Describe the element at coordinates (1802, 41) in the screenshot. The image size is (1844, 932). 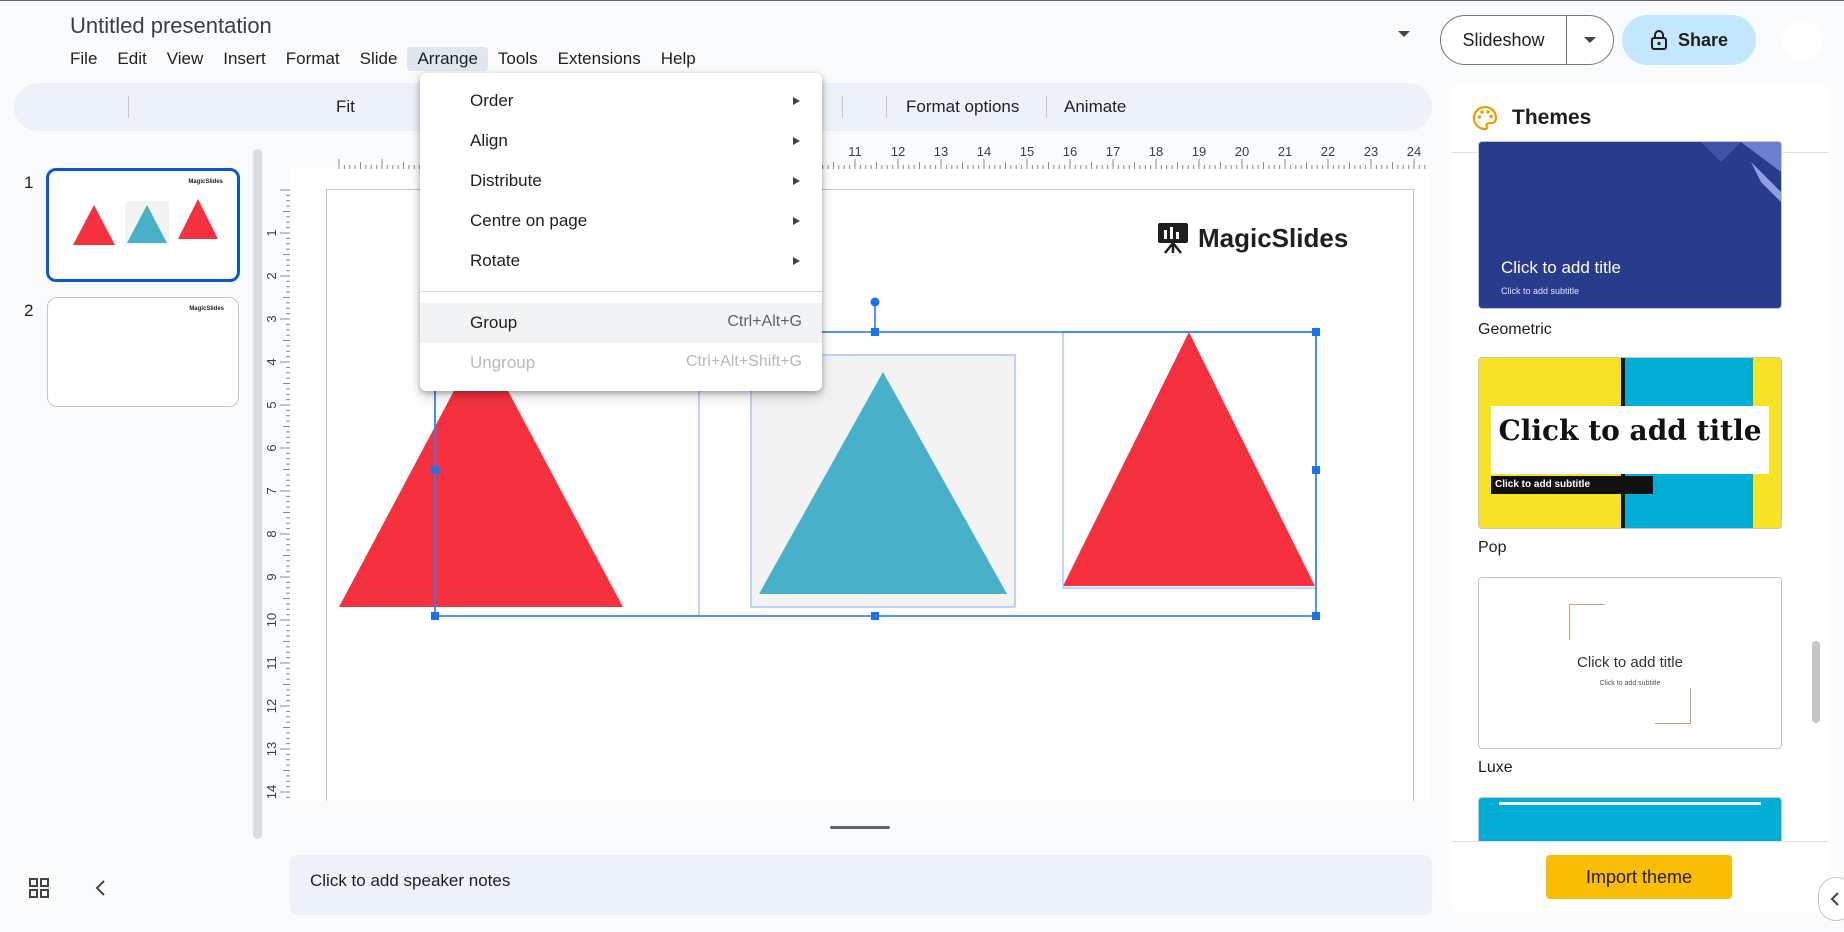
I see `avatar` at that location.